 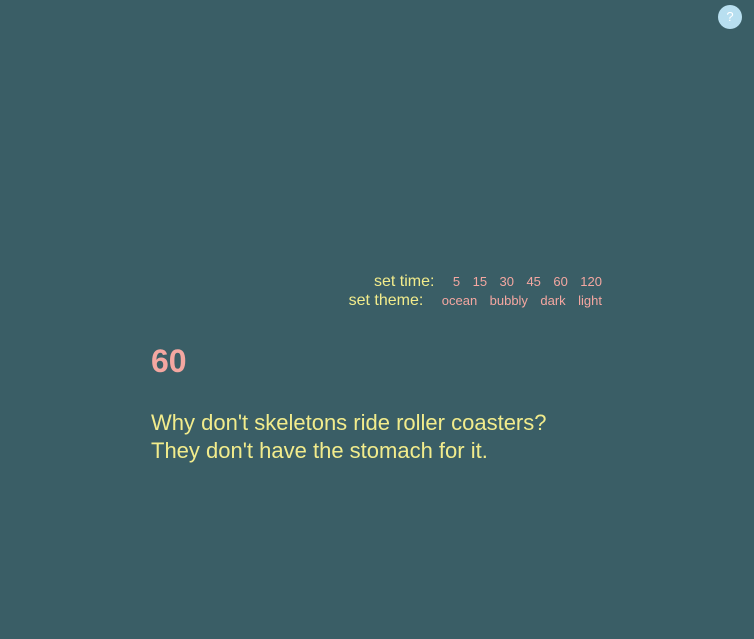 What do you see at coordinates (533, 281) in the screenshot?
I see `time-option-45: 45` at bounding box center [533, 281].